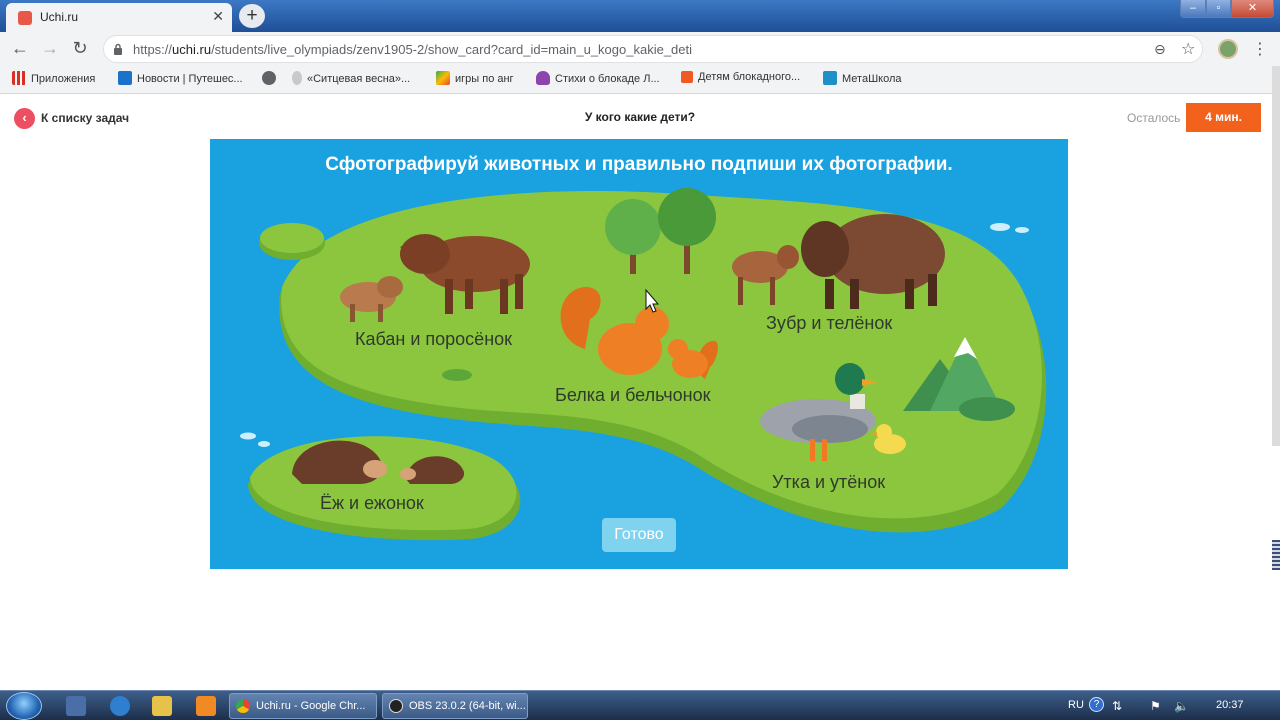 The height and width of the screenshot is (720, 1280). What do you see at coordinates (162, 706) in the screenshot?
I see `folder-icon` at bounding box center [162, 706].